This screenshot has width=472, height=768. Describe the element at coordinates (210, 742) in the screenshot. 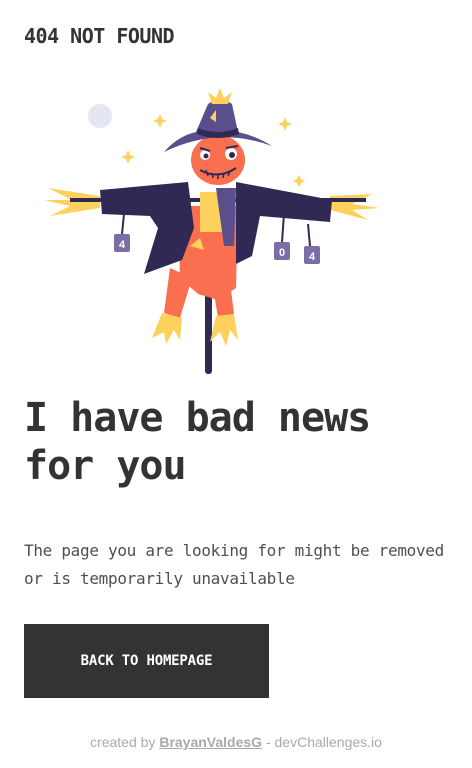

I see `author-link: BrayanValdesG` at that location.